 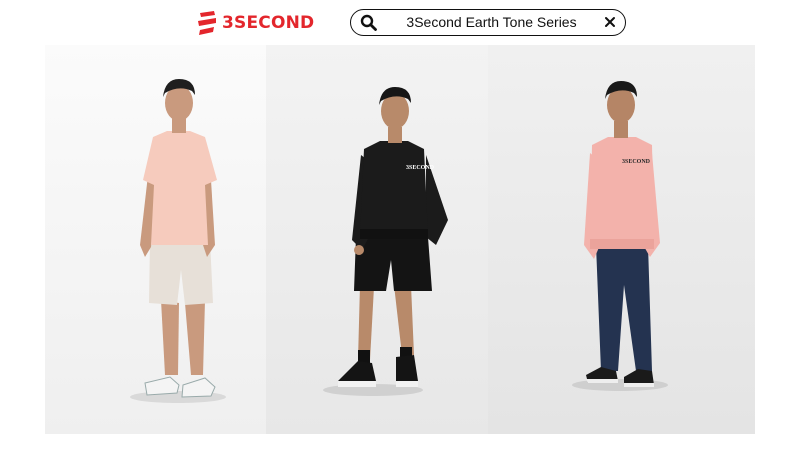 I want to click on logo-text: 3SECOND, so click(x=268, y=23).